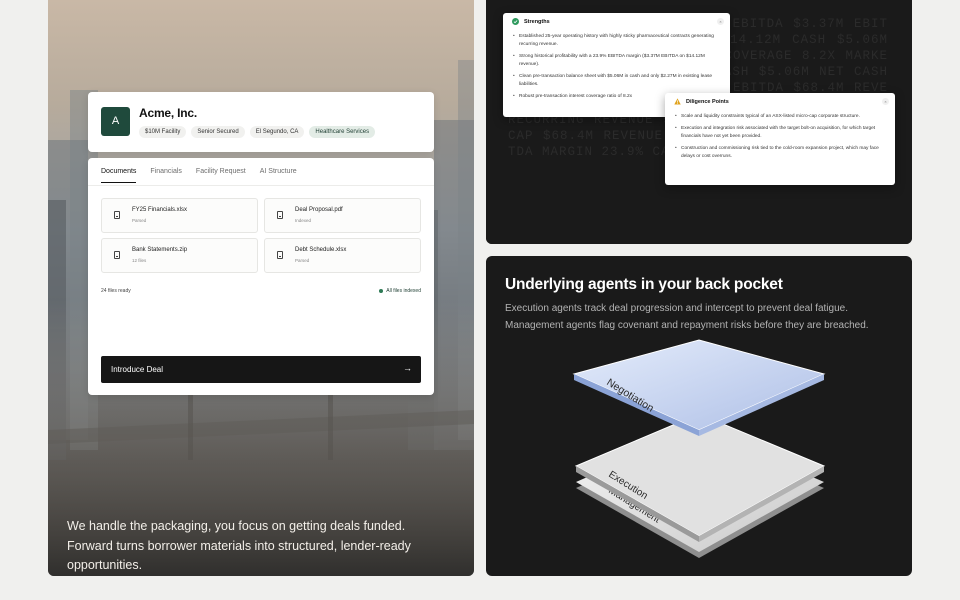 This screenshot has width=960, height=600. I want to click on file-item: Deal Proposal.pdf Indexed, so click(342, 215).